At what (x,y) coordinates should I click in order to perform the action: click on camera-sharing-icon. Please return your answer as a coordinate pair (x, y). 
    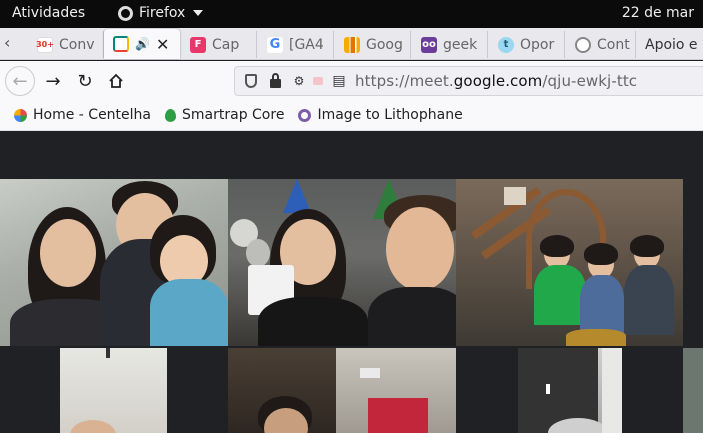
    Looking at the image, I should click on (318, 81).